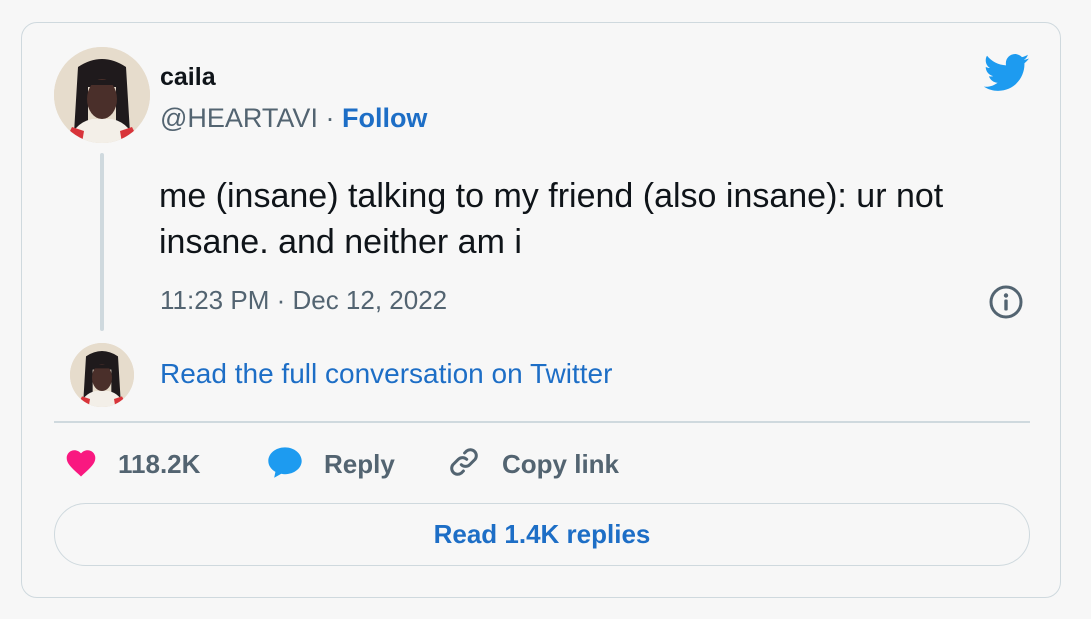  I want to click on reply-bubble-icon, so click(285, 464).